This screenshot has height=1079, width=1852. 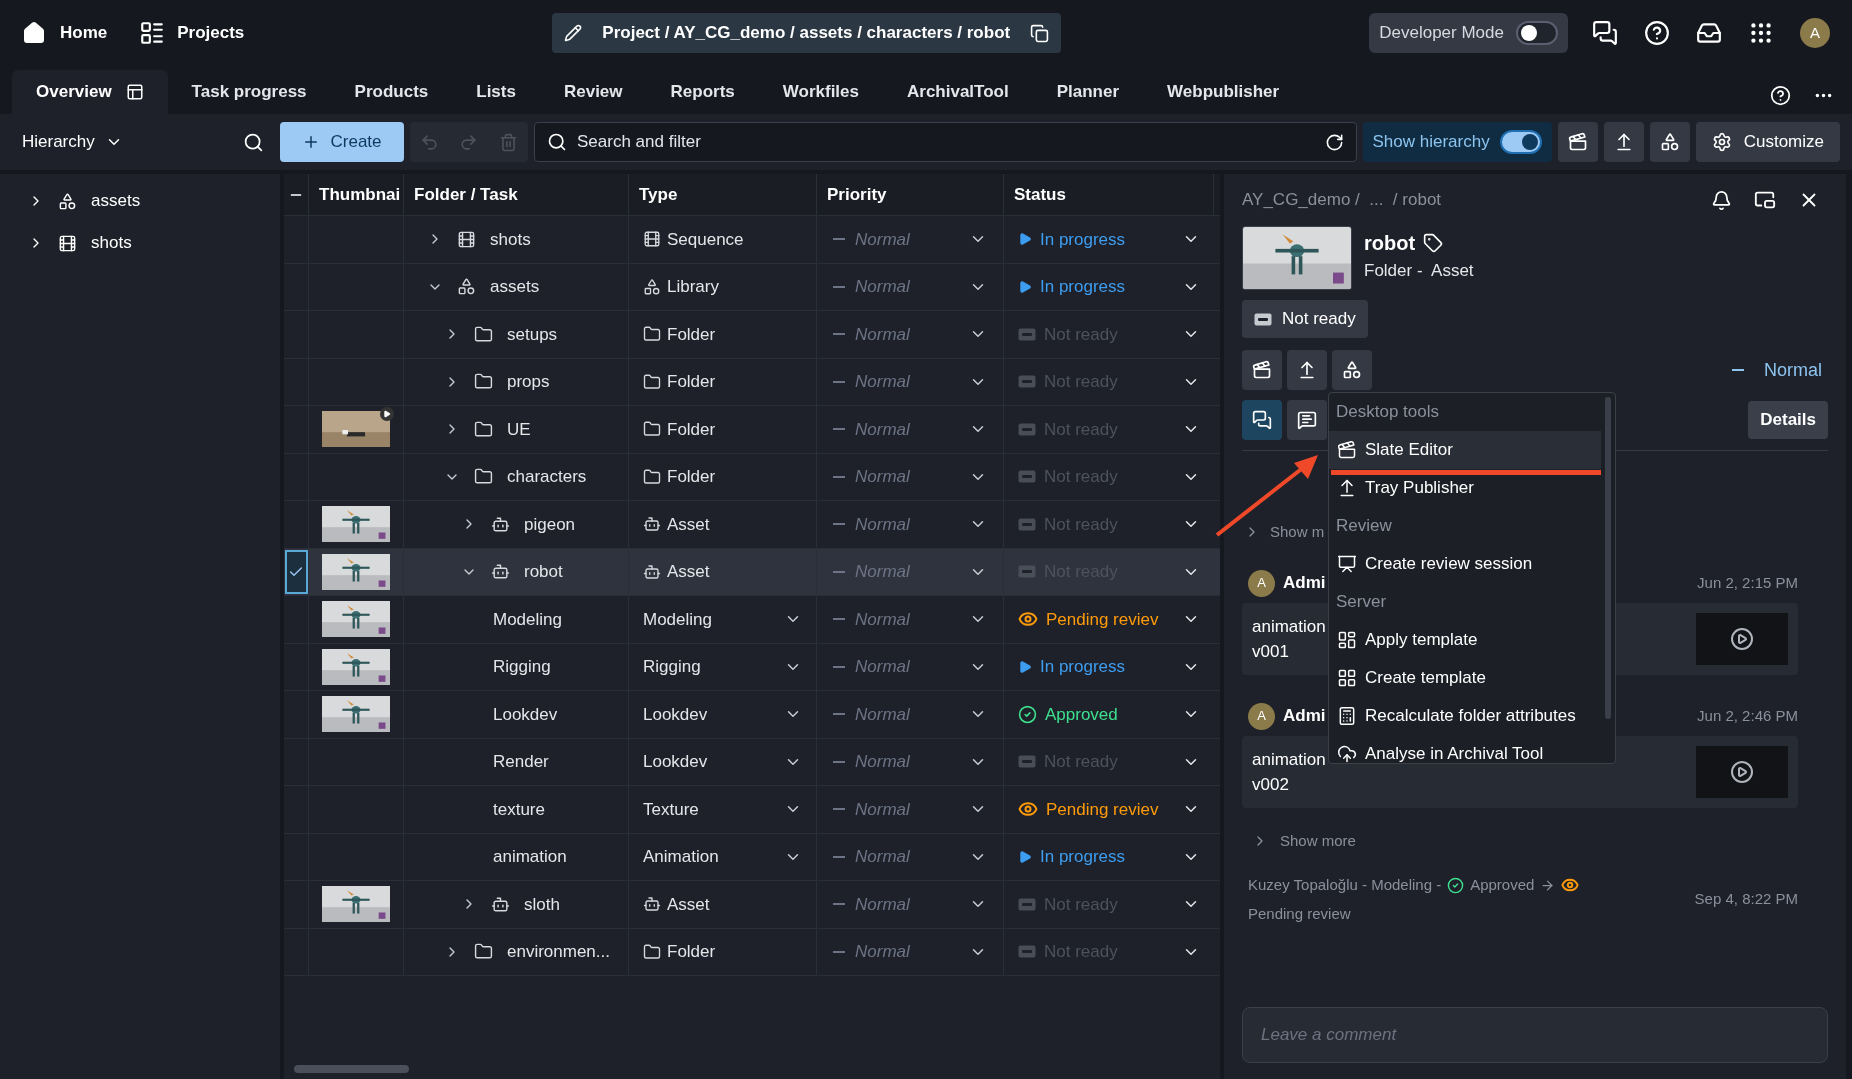 What do you see at coordinates (547, 477) in the screenshot?
I see `folder-name: characters` at bounding box center [547, 477].